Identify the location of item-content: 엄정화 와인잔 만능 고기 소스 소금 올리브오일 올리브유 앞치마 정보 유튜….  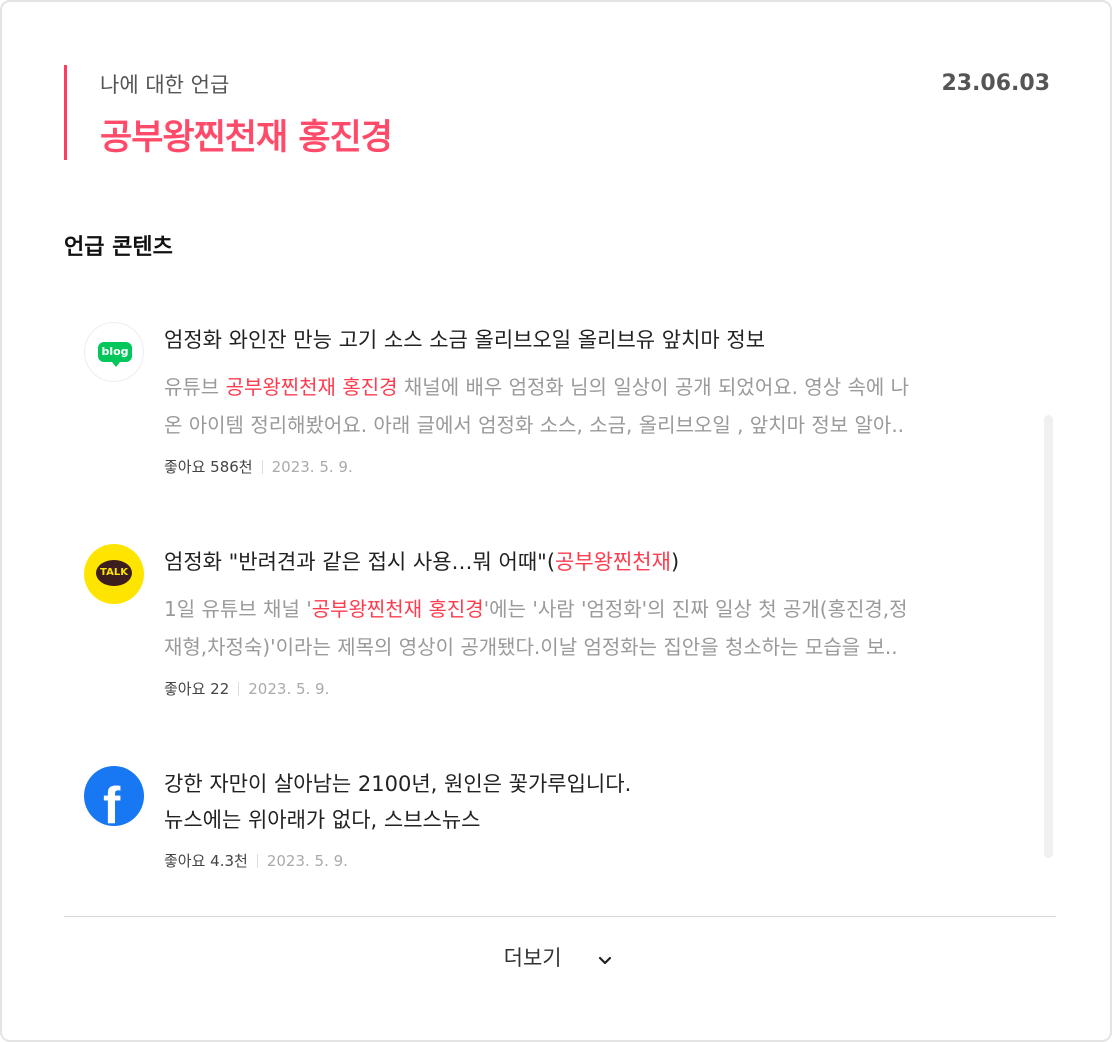
(594, 399).